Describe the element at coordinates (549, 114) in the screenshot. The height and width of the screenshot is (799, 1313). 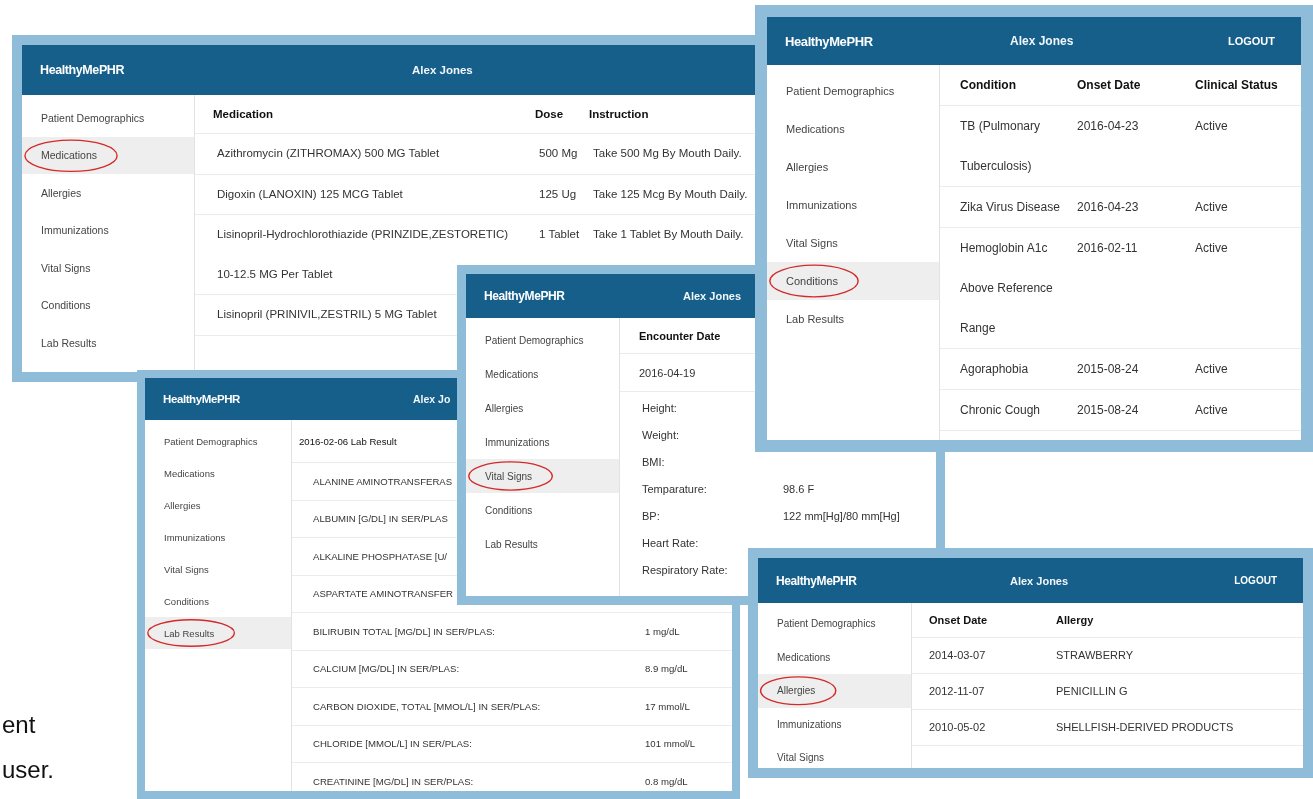
I see `column-header: Dose` at that location.